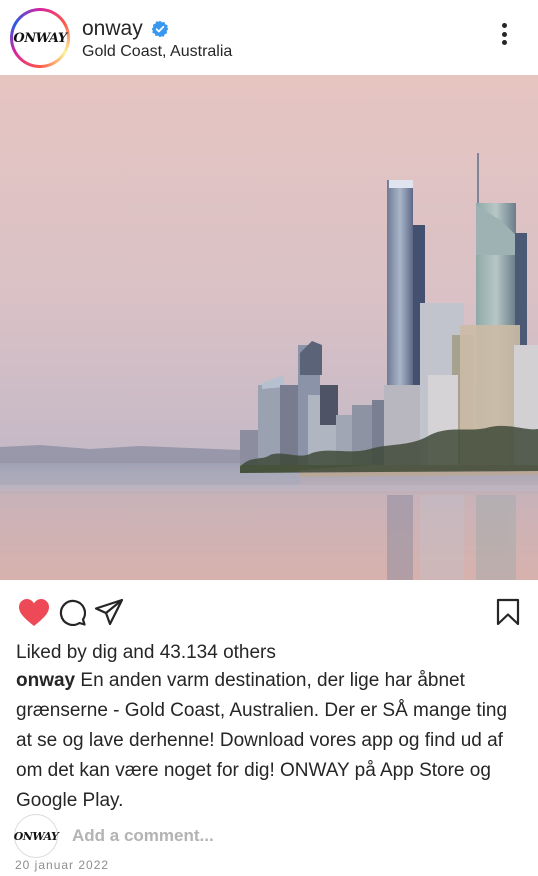 Image resolution: width=538 pixels, height=876 pixels. Describe the element at coordinates (160, 29) in the screenshot. I see `verified-badge-icon` at that location.